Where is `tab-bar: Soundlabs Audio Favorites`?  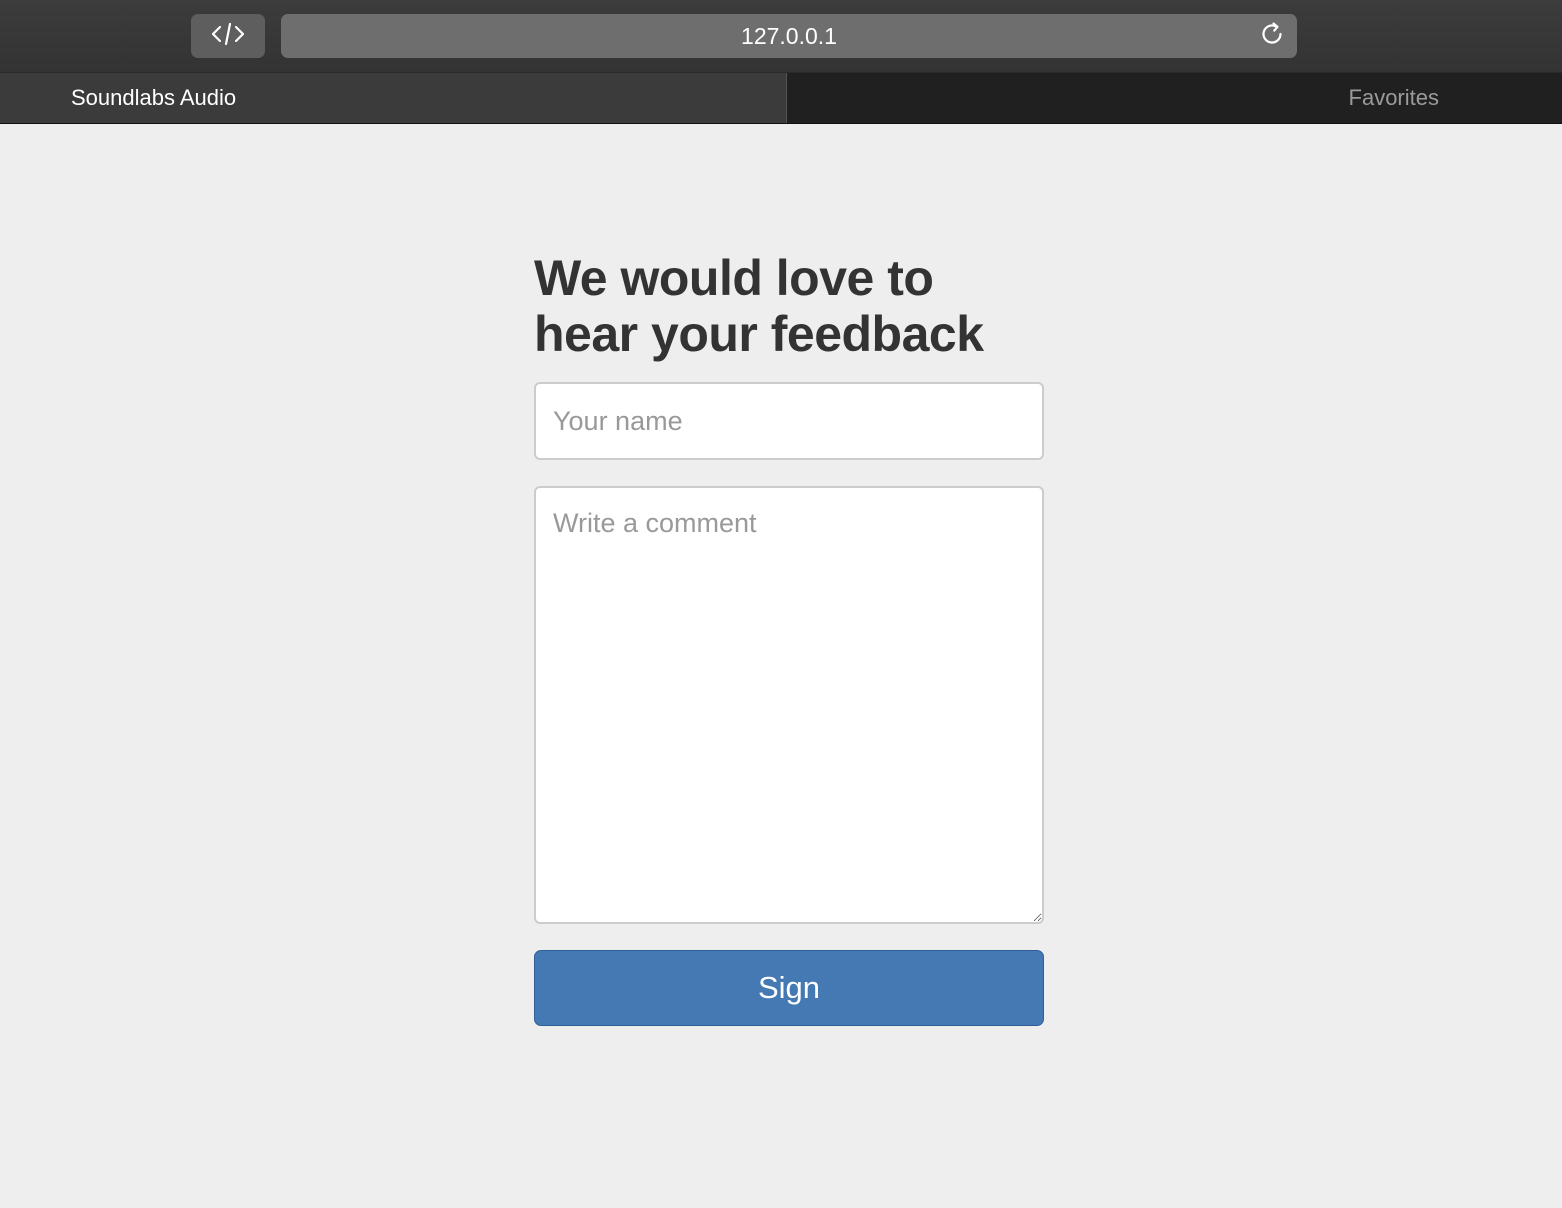
tab-bar: Soundlabs Audio Favorites is located at coordinates (781, 98).